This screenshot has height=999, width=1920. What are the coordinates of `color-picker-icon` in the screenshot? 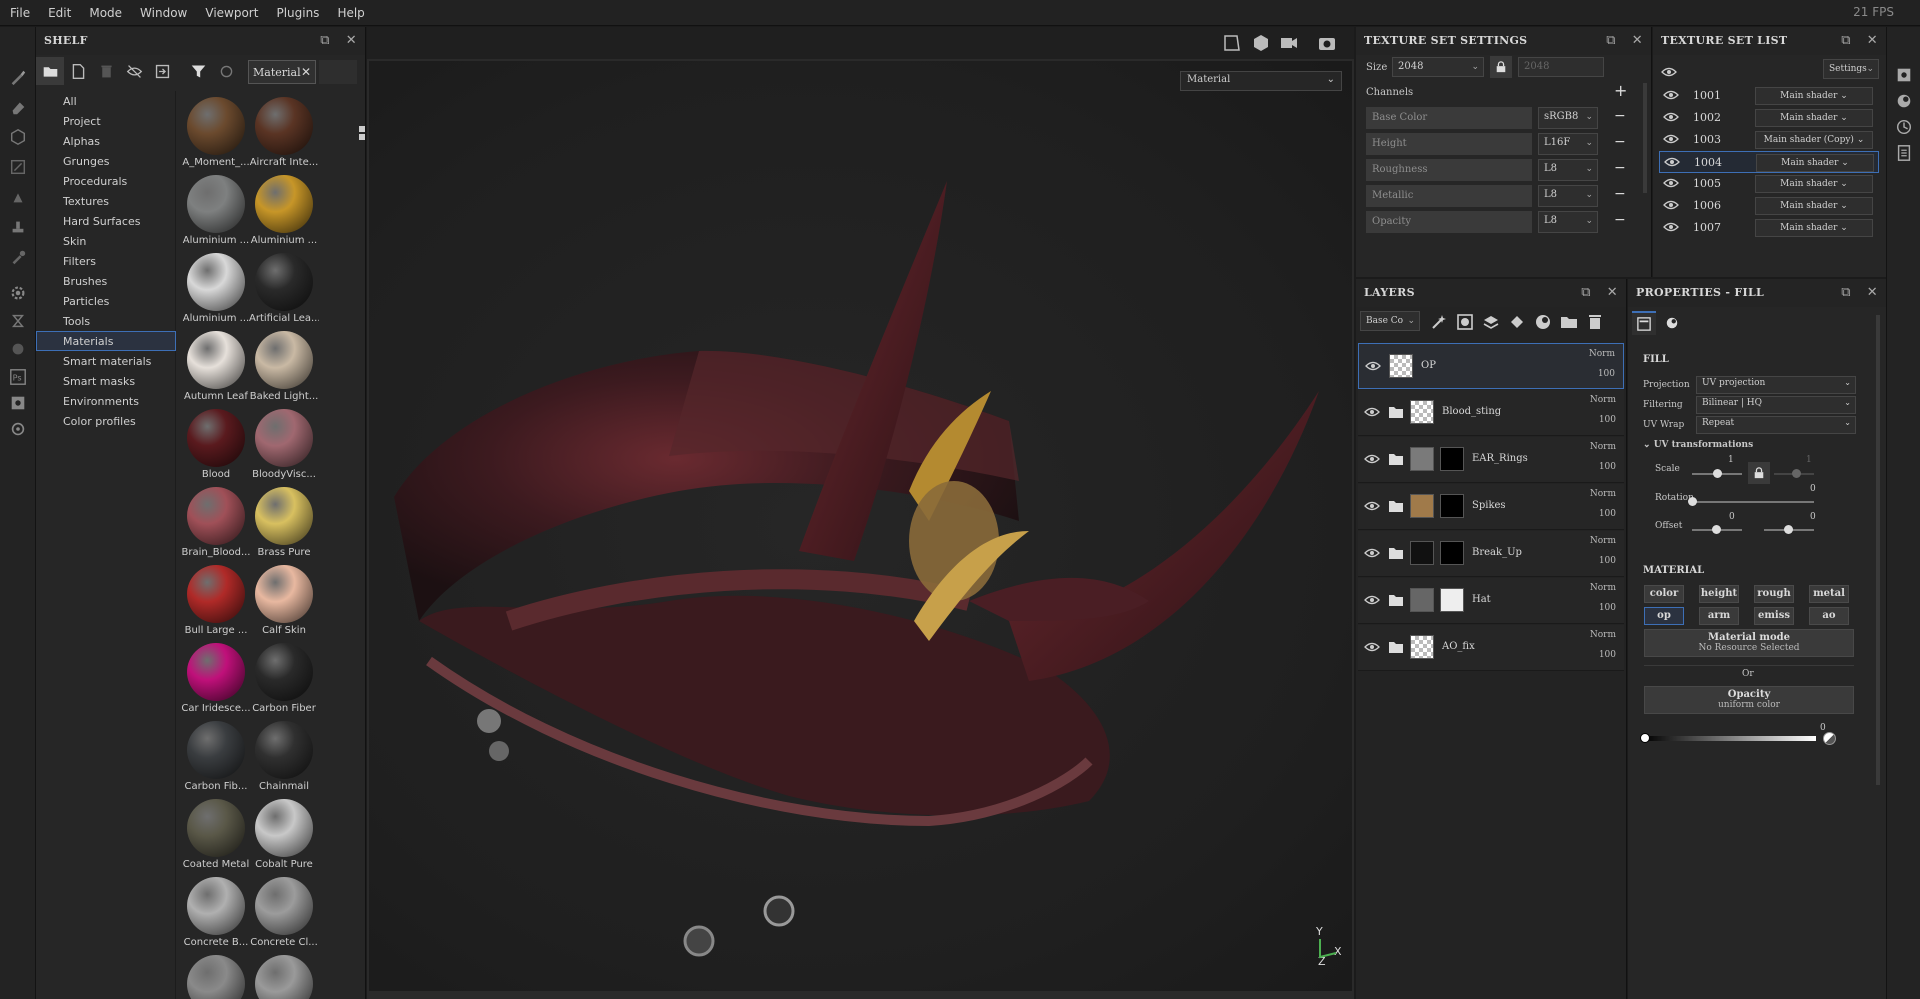 It's located at (1829, 738).